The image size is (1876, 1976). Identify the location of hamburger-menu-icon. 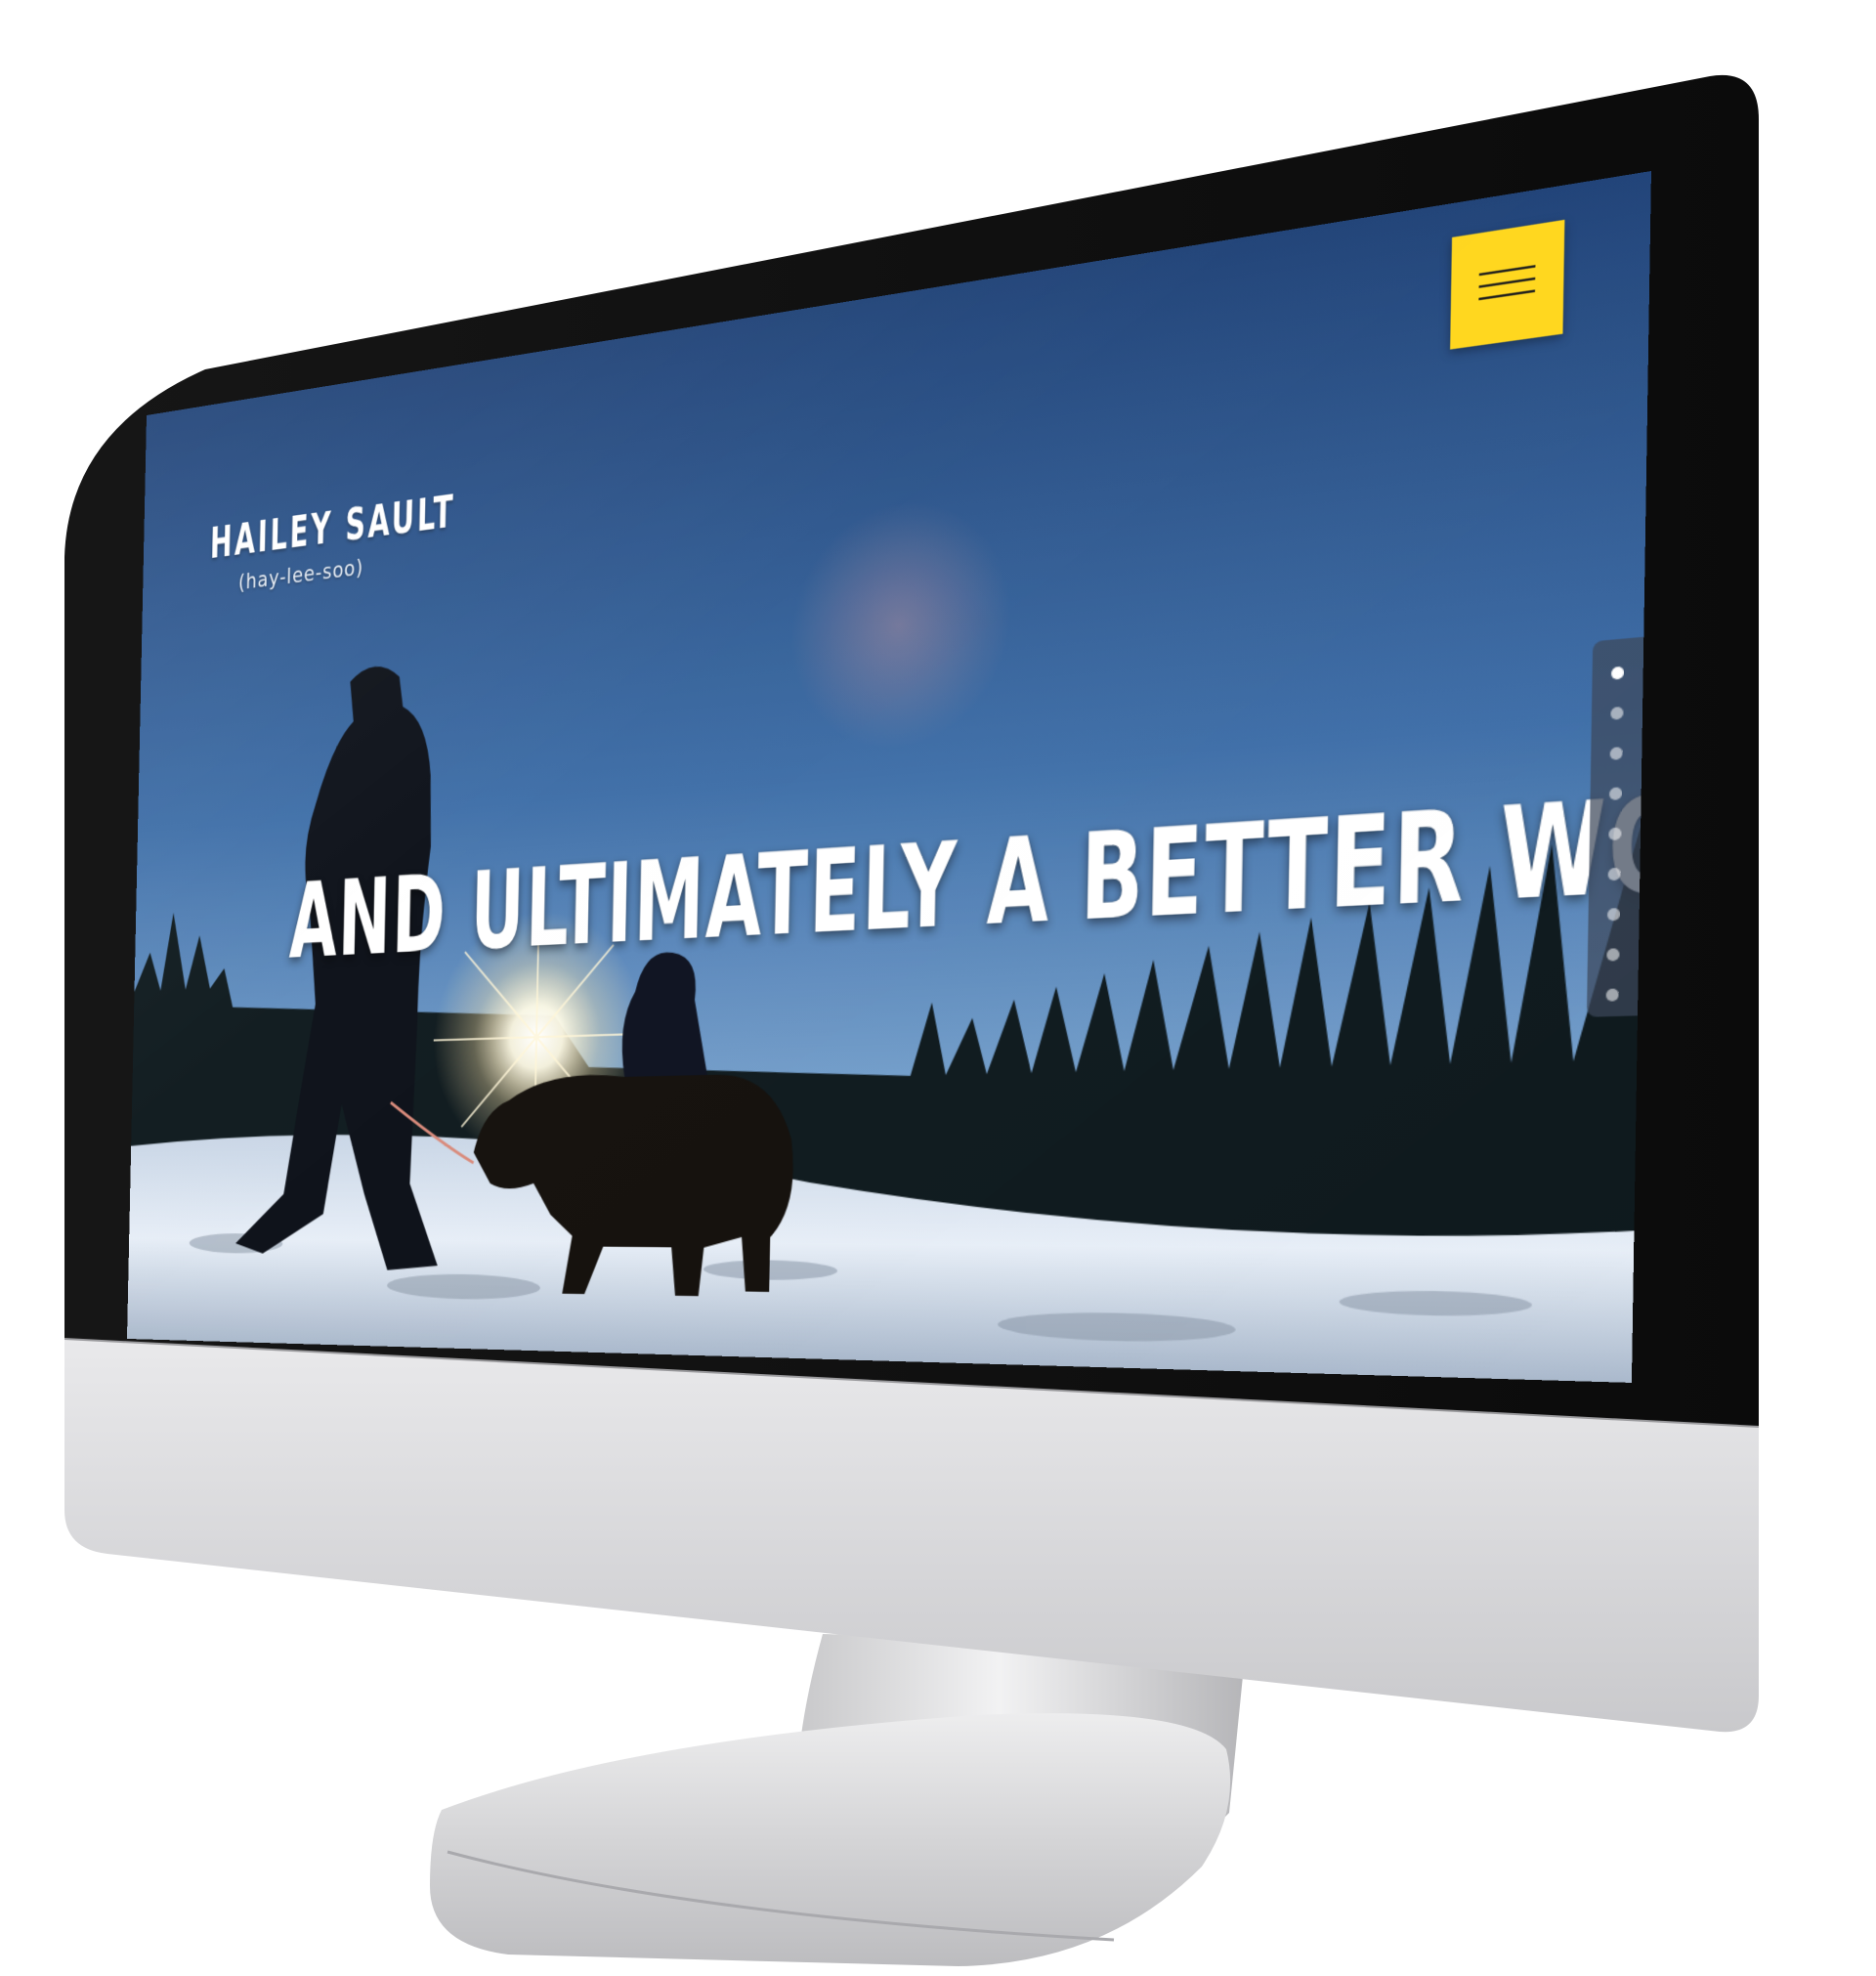
(1507, 284).